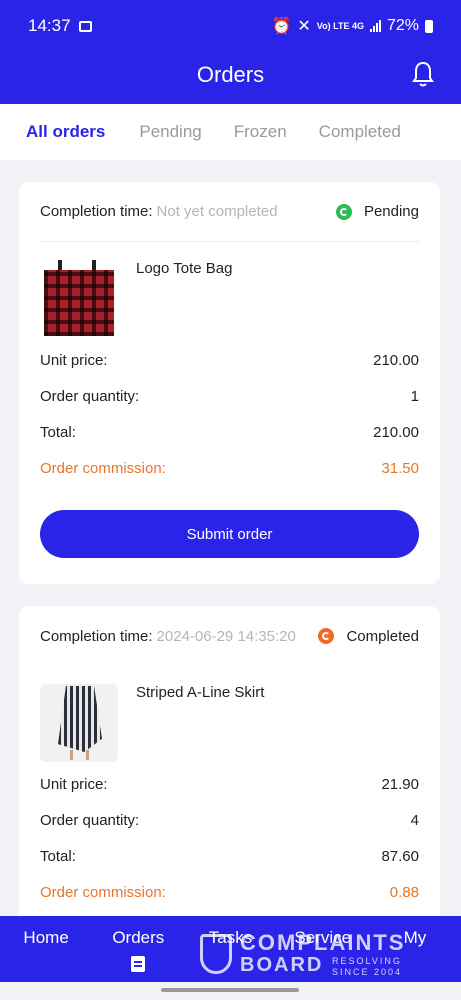 The width and height of the screenshot is (461, 1000). What do you see at coordinates (400, 784) in the screenshot?
I see `unit-price-value: 21.90` at bounding box center [400, 784].